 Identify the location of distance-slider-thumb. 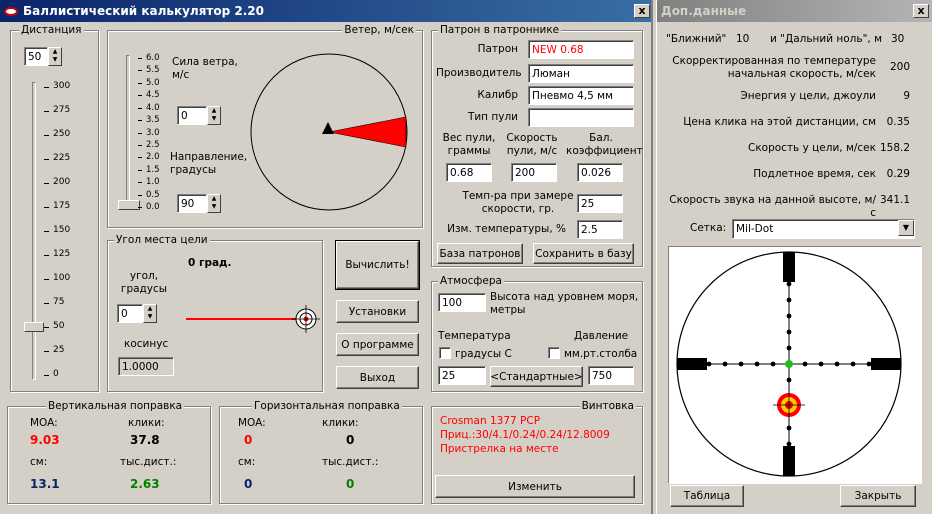
(34, 327).